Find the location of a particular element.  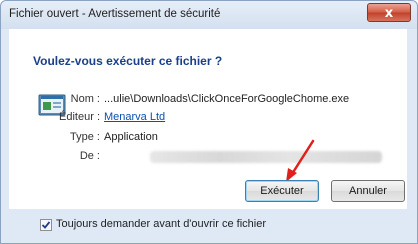

type-value: Application is located at coordinates (131, 137).